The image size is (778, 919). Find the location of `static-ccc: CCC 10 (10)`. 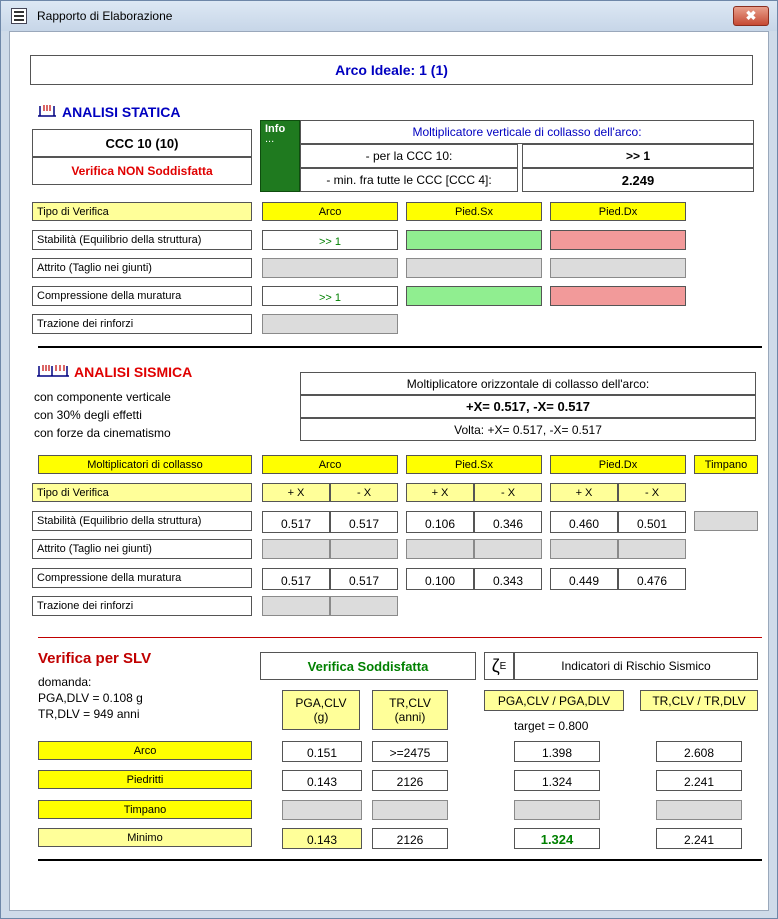

static-ccc: CCC 10 (10) is located at coordinates (142, 143).